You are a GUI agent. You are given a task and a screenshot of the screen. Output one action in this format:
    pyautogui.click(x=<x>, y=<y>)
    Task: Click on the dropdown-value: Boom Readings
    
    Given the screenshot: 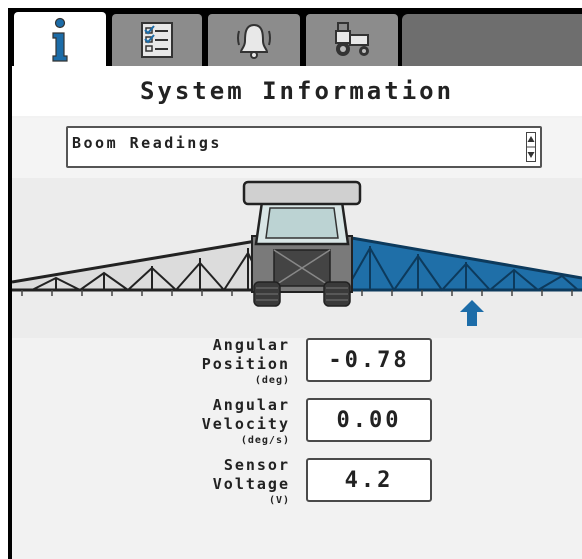 What is the action you would take?
    pyautogui.click(x=147, y=143)
    